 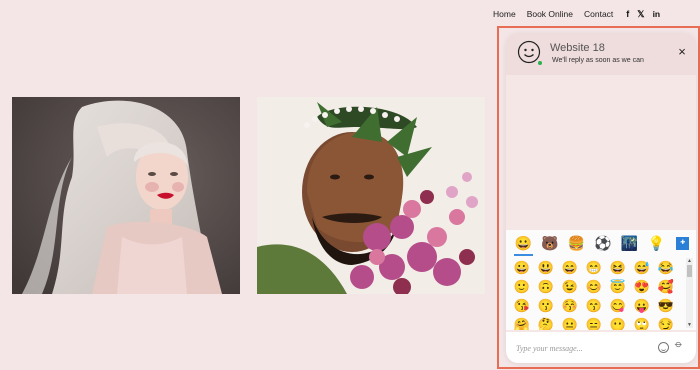 I want to click on emoji-item: 🙃, so click(x=546, y=286).